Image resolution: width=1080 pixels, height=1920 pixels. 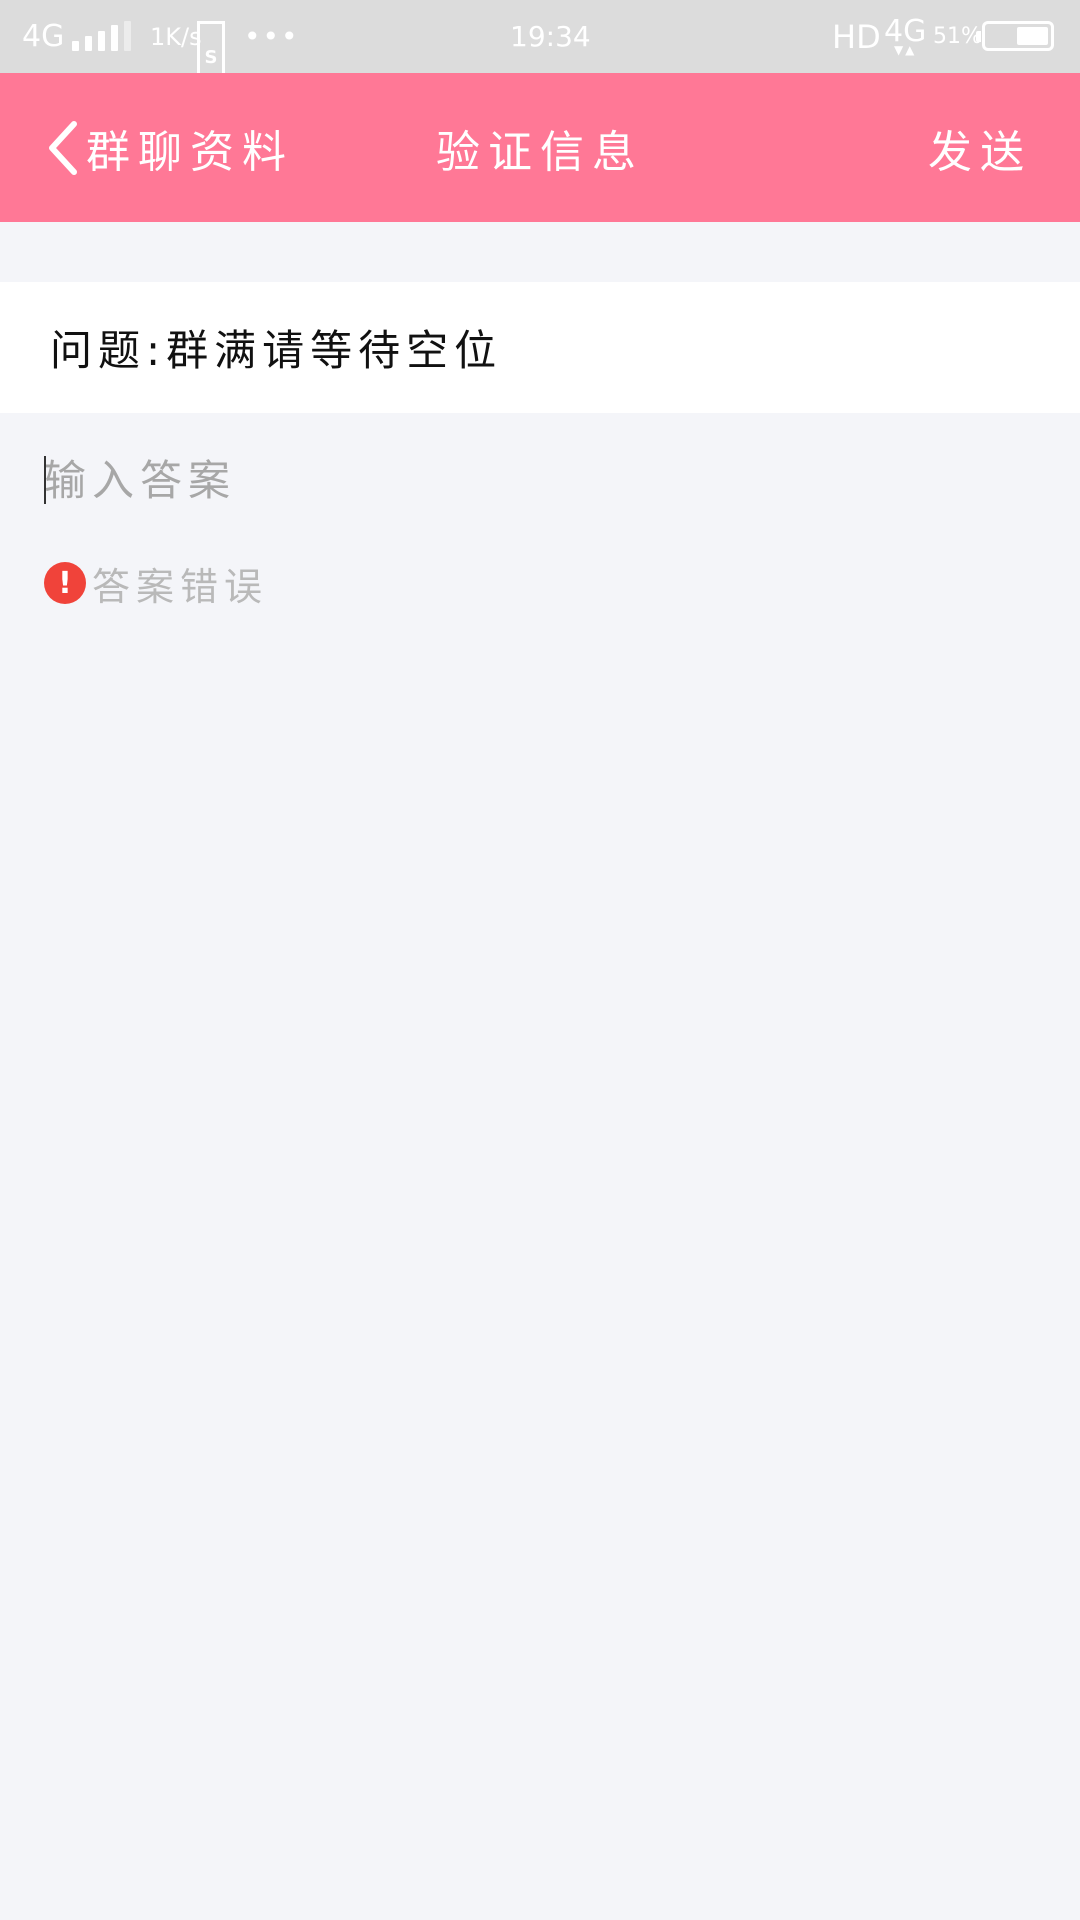 What do you see at coordinates (856, 36) in the screenshot?
I see `hd-indicator: HD` at bounding box center [856, 36].